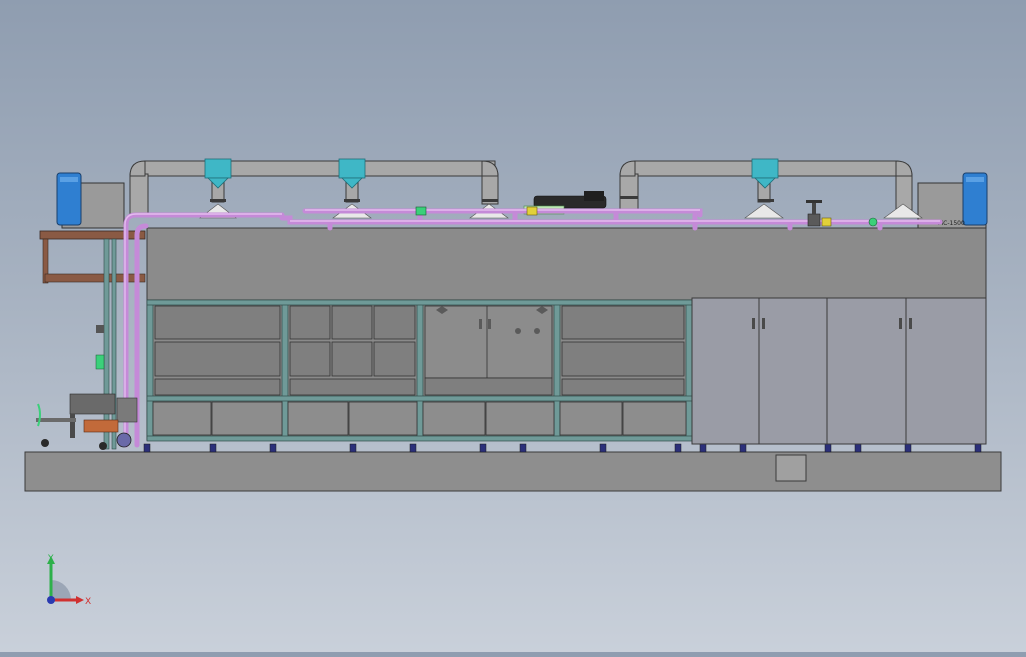 Image resolution: width=1026 pixels, height=657 pixels. I want to click on coordinate-triad: Y X, so click(69, 580).